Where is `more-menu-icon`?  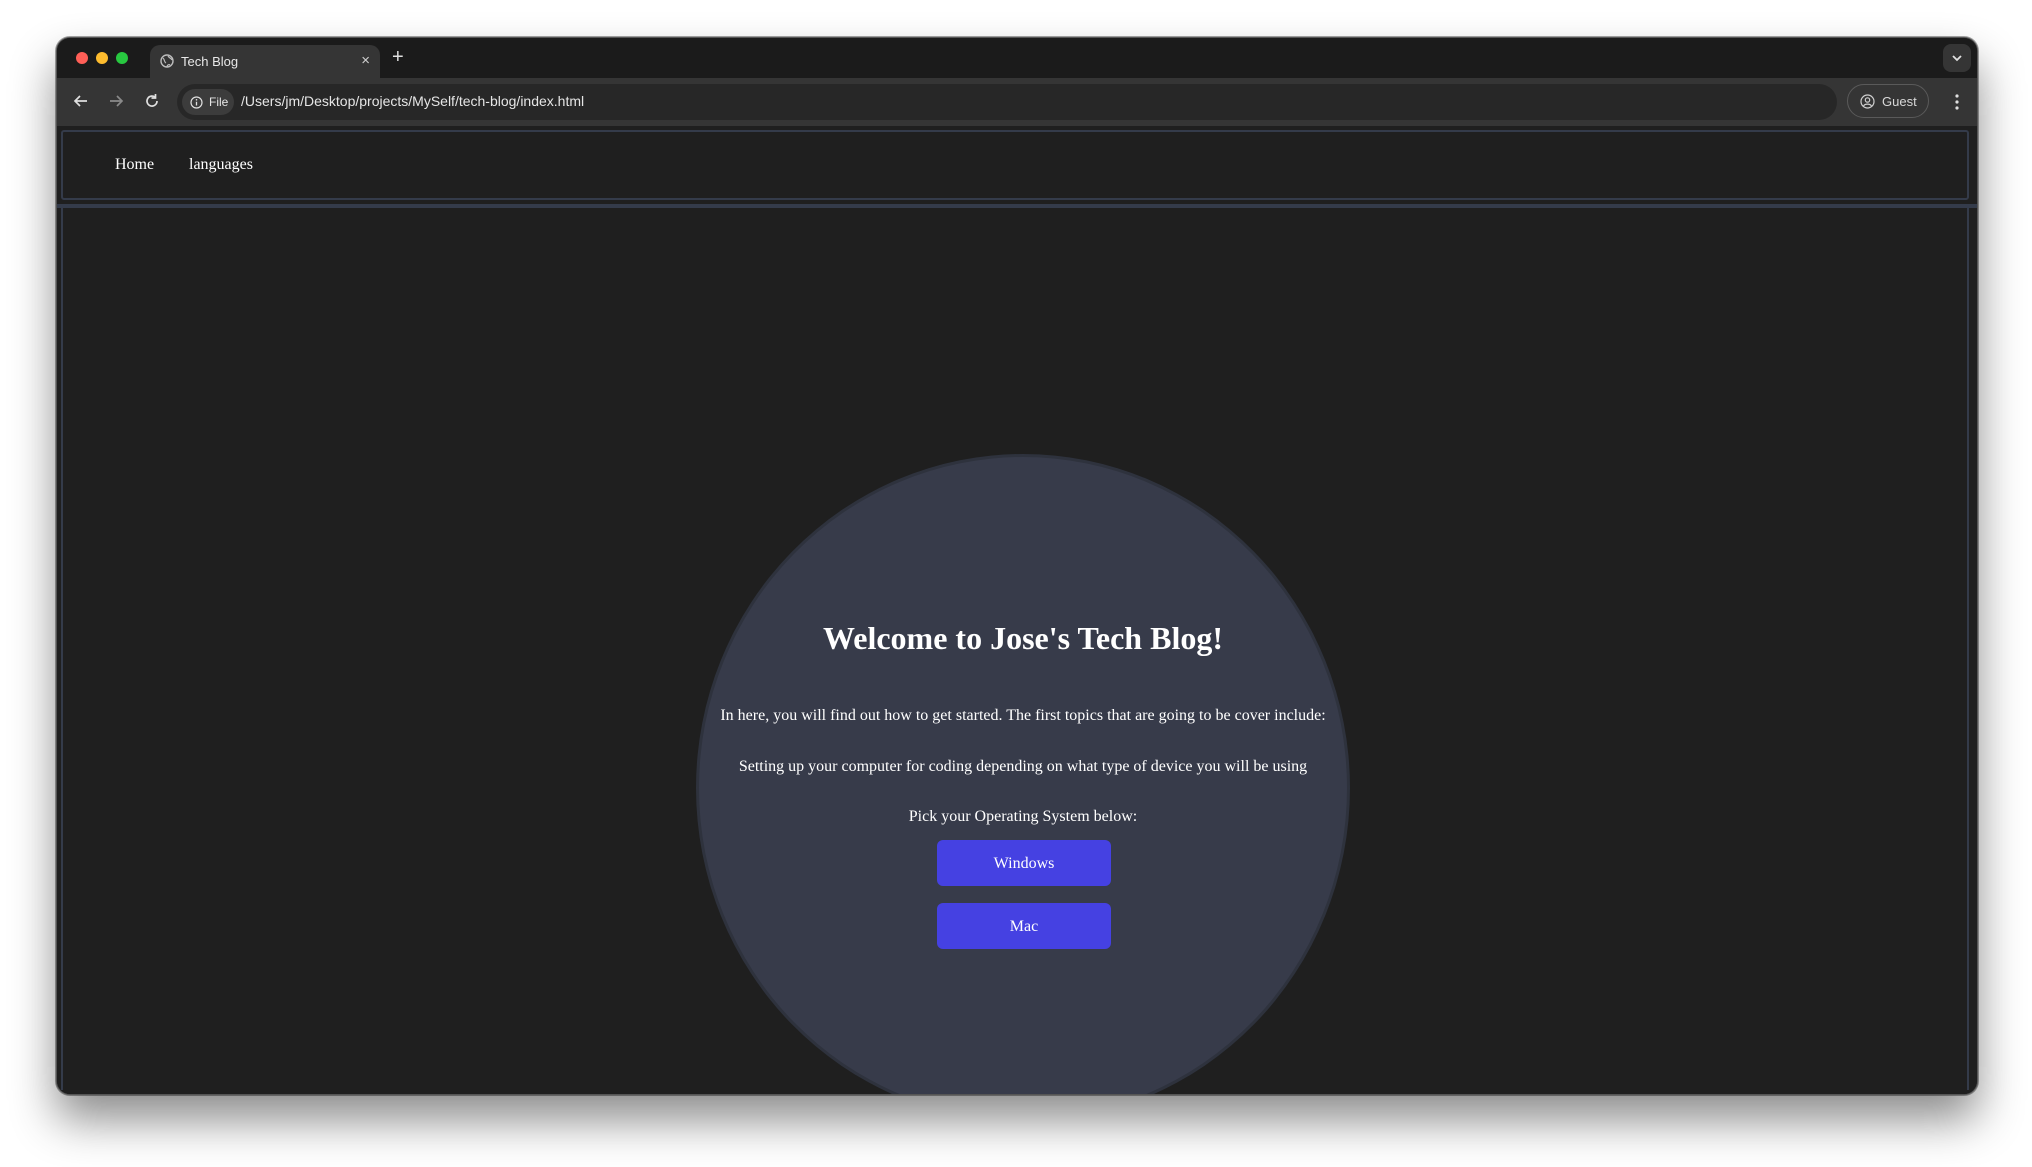 more-menu-icon is located at coordinates (1957, 102).